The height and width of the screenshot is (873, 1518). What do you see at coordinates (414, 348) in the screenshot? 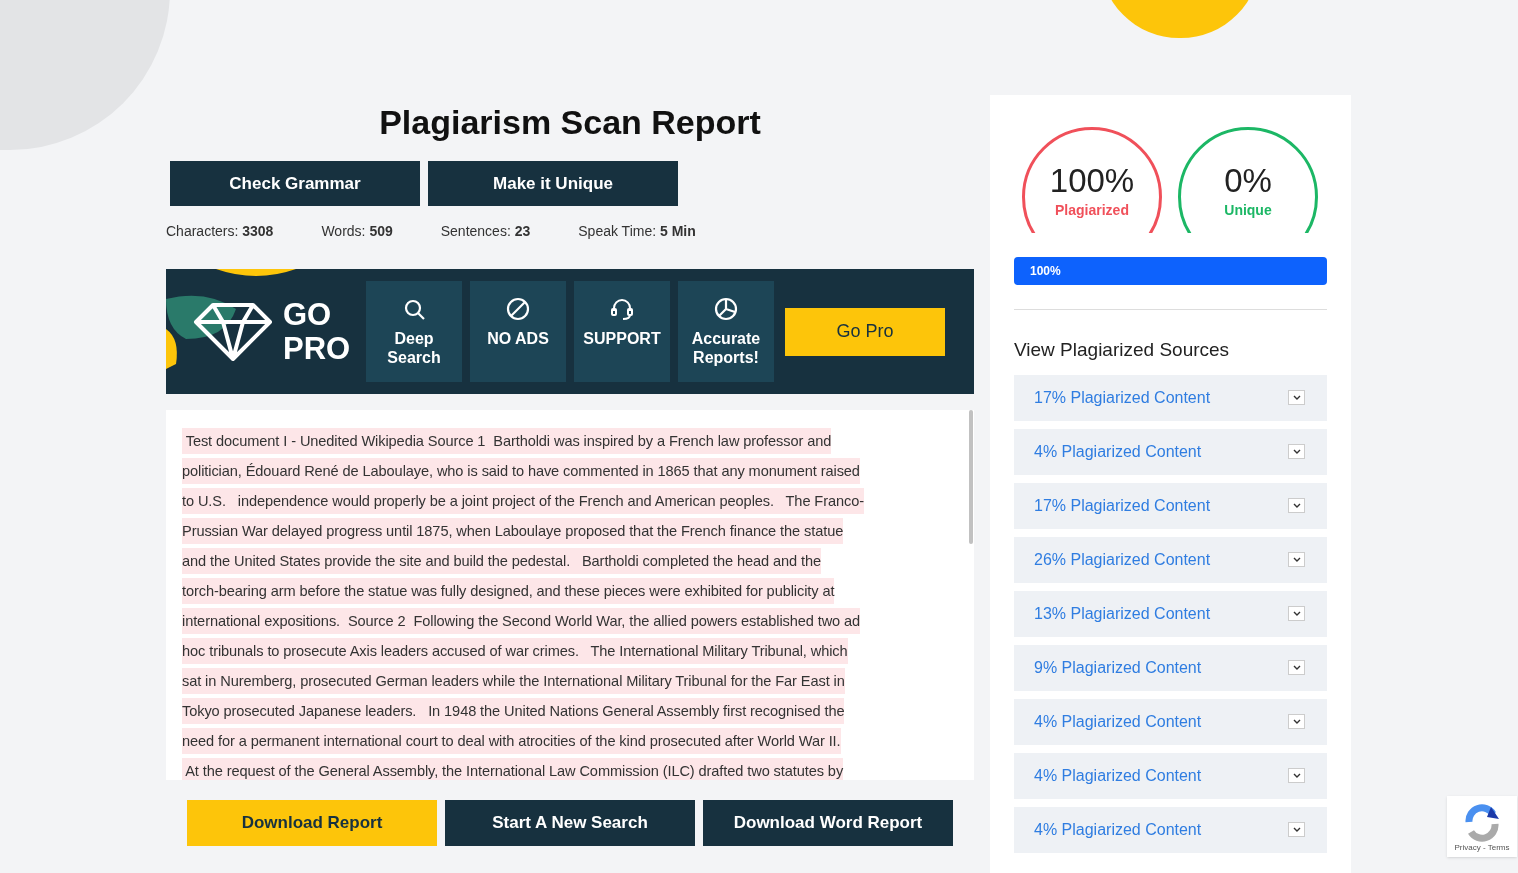
I see `feature-label: Deep Search` at bounding box center [414, 348].